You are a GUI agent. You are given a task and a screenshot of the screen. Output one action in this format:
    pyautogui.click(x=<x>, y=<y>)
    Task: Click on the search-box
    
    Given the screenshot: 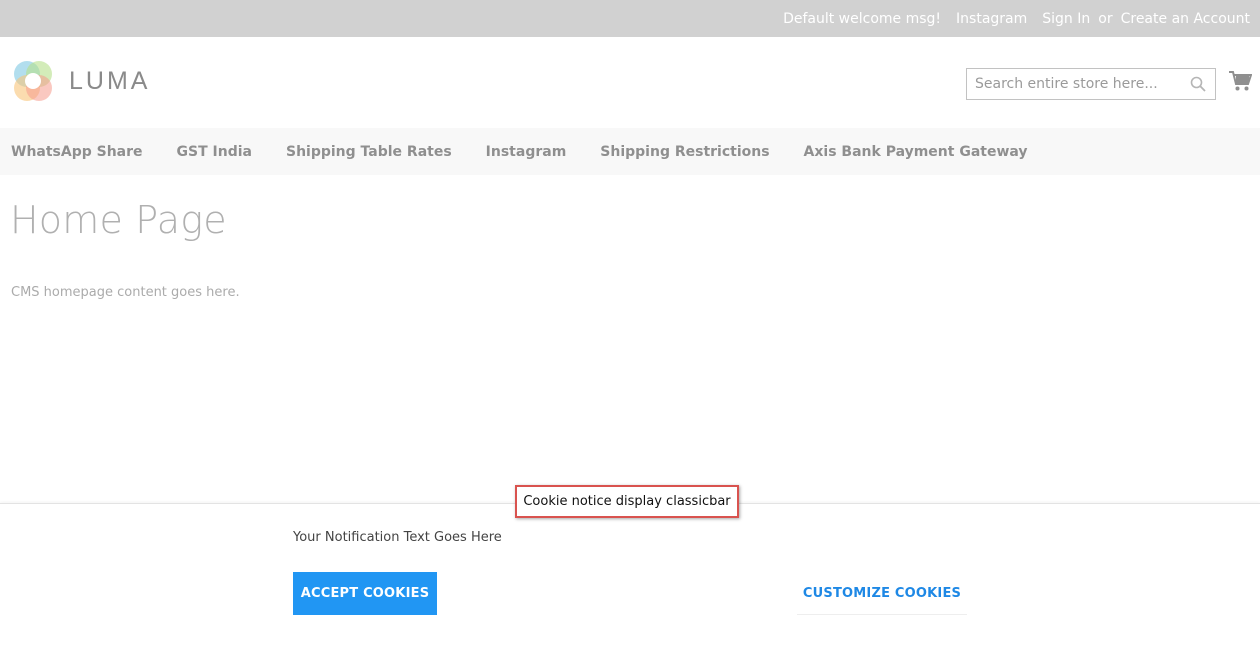 What is the action you would take?
    pyautogui.click(x=1091, y=84)
    